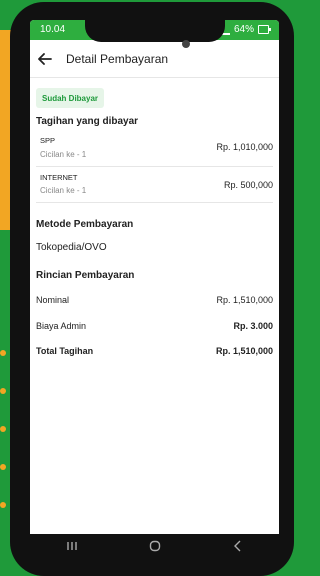  What do you see at coordinates (70, 98) in the screenshot?
I see `status-badge: Sudah Dibayar` at bounding box center [70, 98].